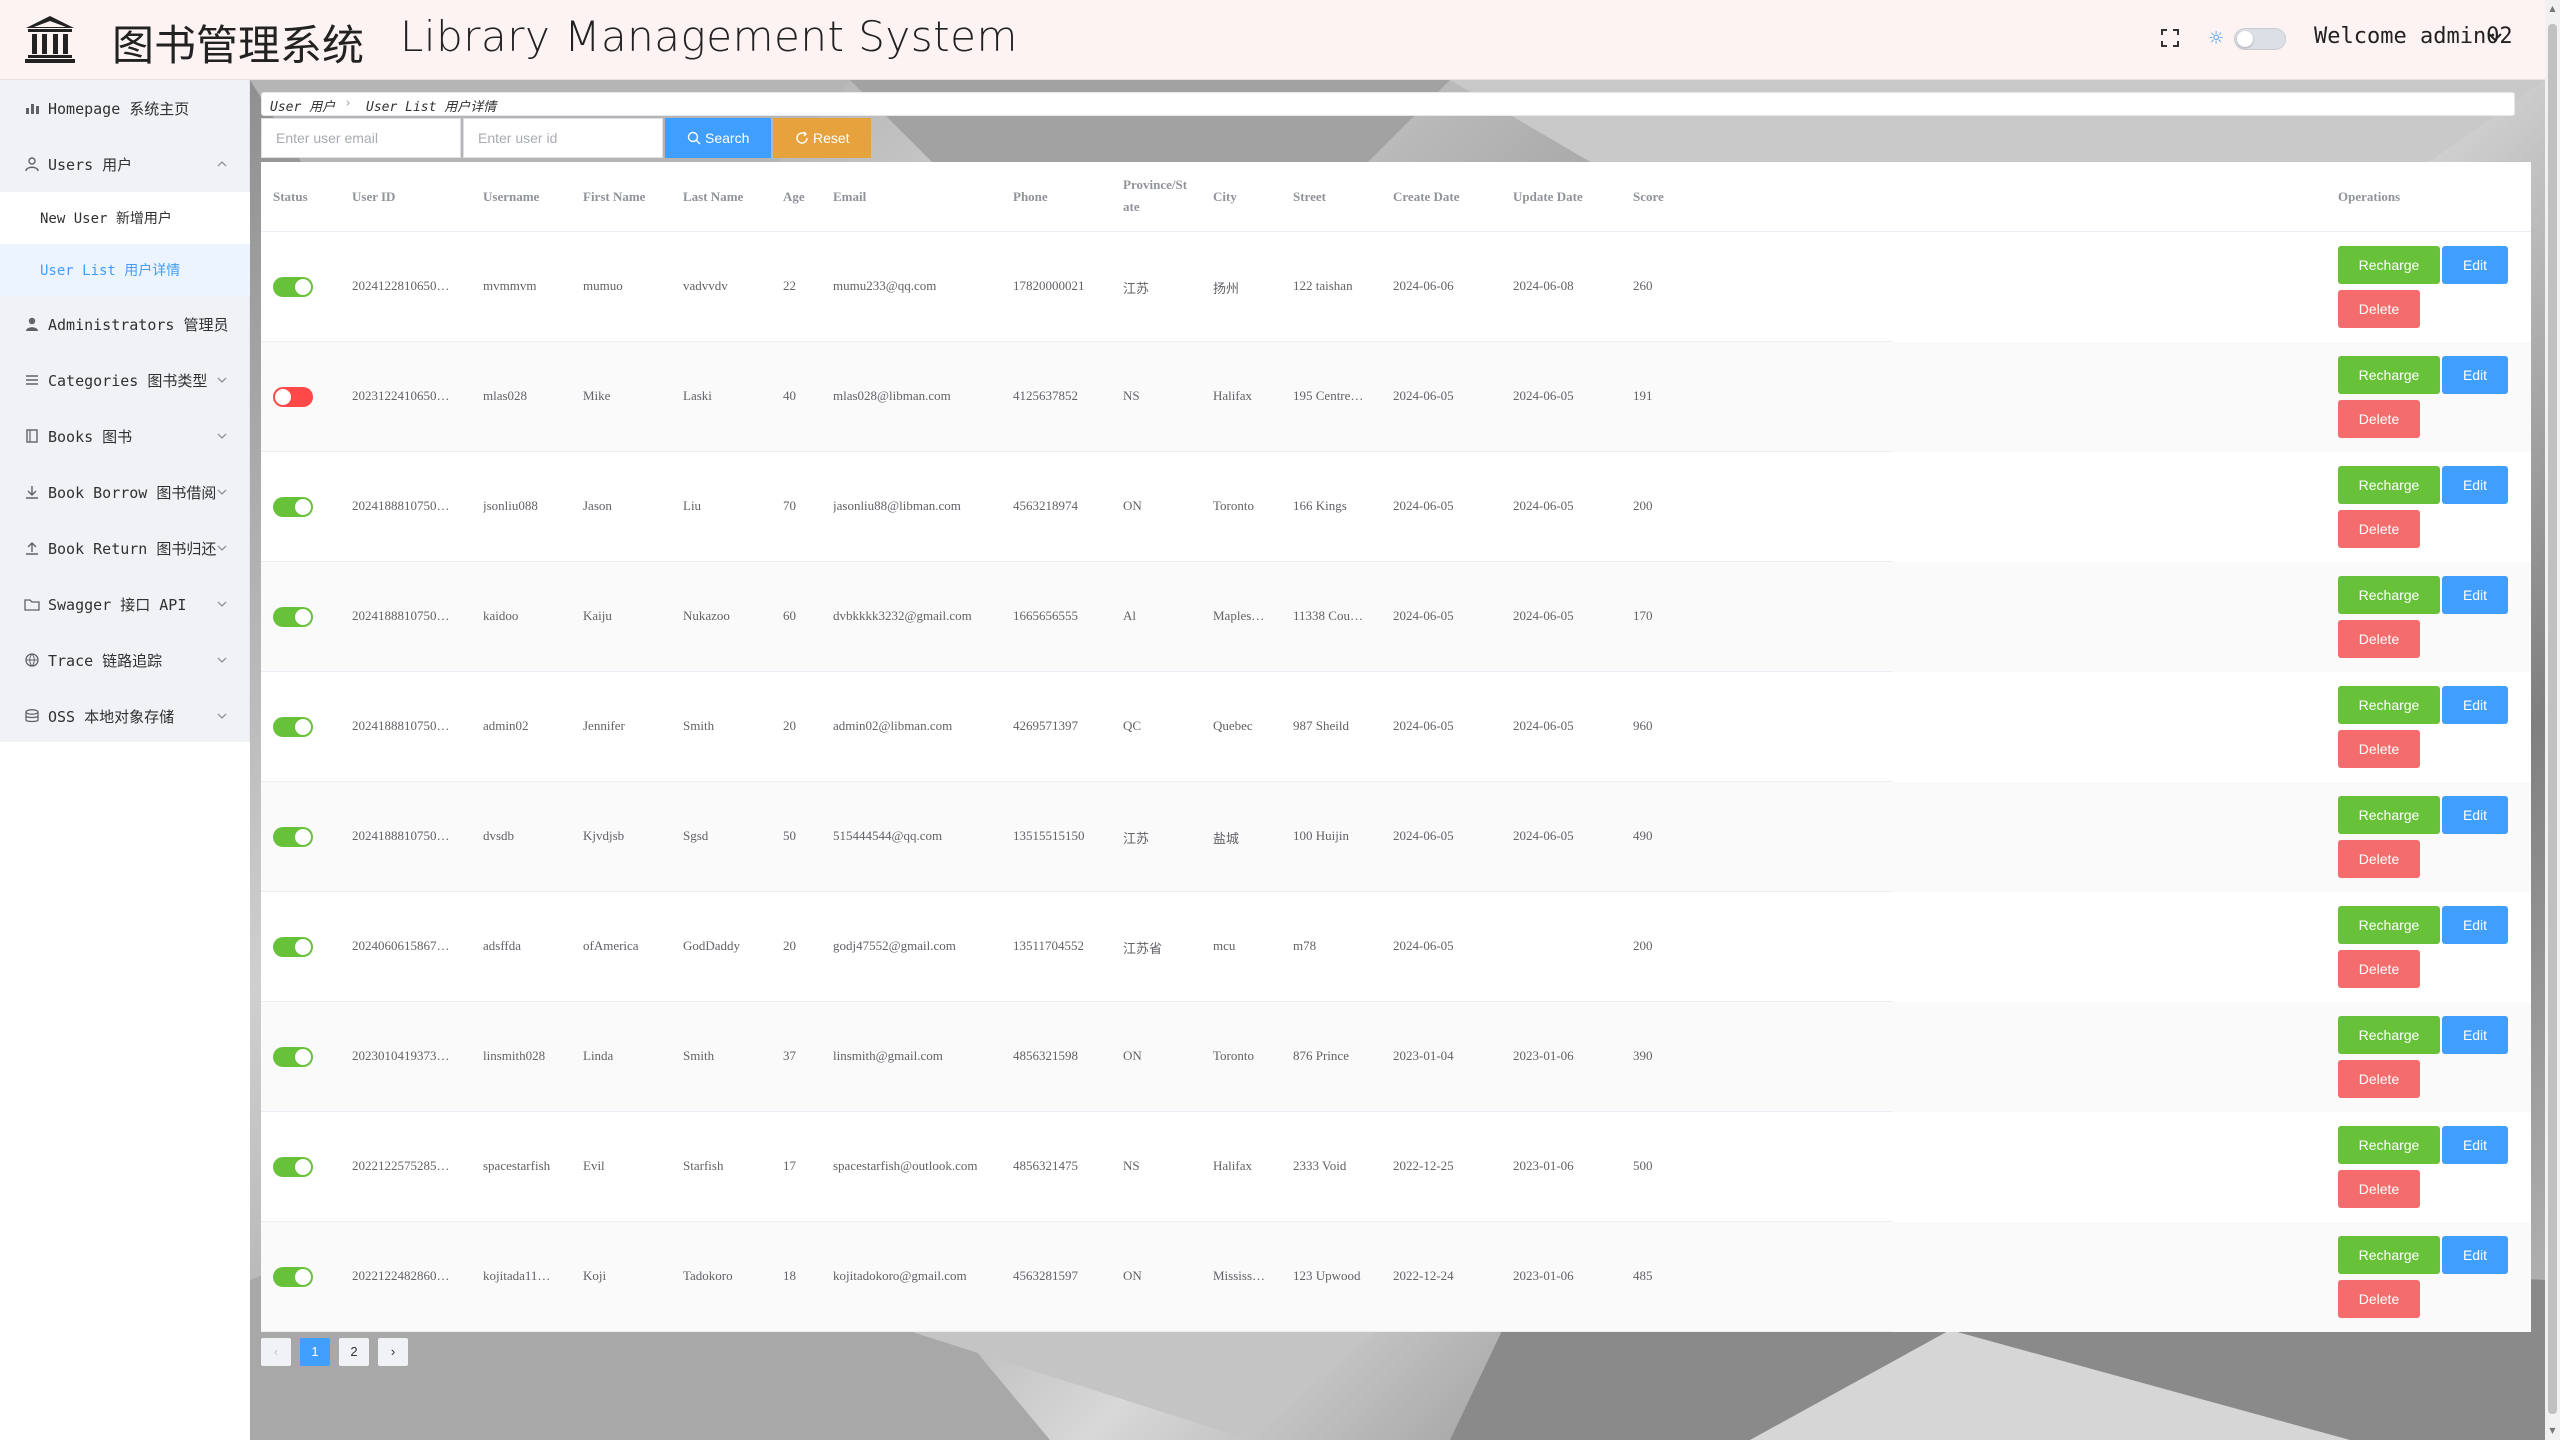  What do you see at coordinates (893, 725) in the screenshot?
I see `cell-email: admin02@libman.com` at bounding box center [893, 725].